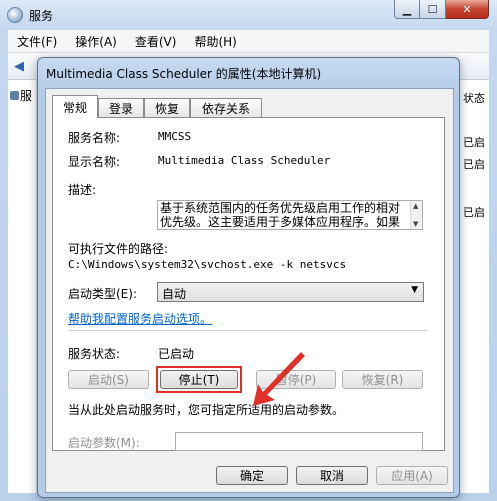 The height and width of the screenshot is (501, 497). Describe the element at coordinates (248, 330) in the screenshot. I see `separator` at that location.